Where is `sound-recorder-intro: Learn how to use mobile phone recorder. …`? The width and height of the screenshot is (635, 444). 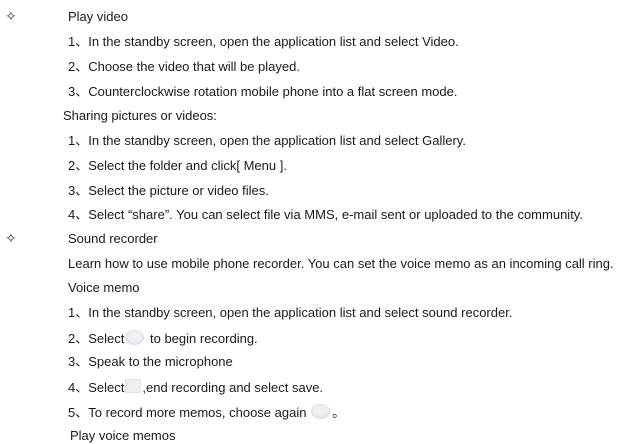
sound-recorder-intro: Learn how to use mobile phone recorder. … is located at coordinates (341, 263).